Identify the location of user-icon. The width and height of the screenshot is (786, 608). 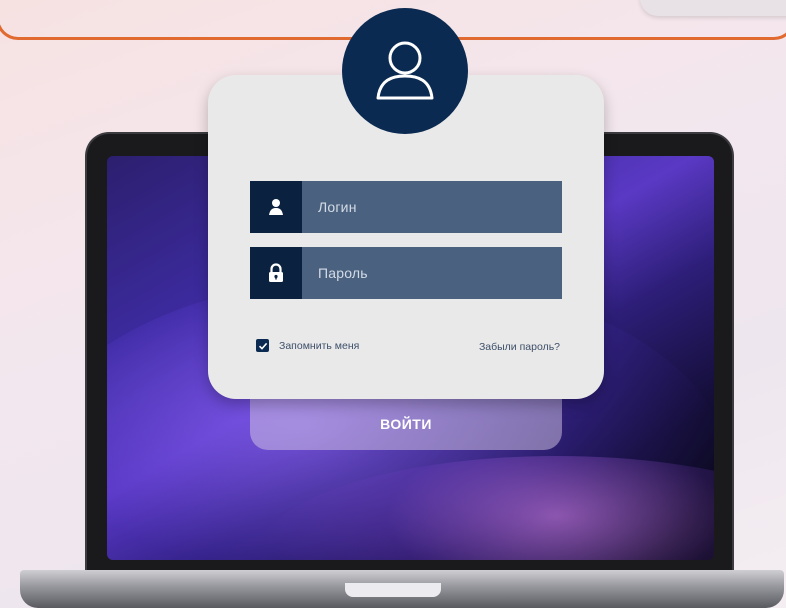
(276, 207).